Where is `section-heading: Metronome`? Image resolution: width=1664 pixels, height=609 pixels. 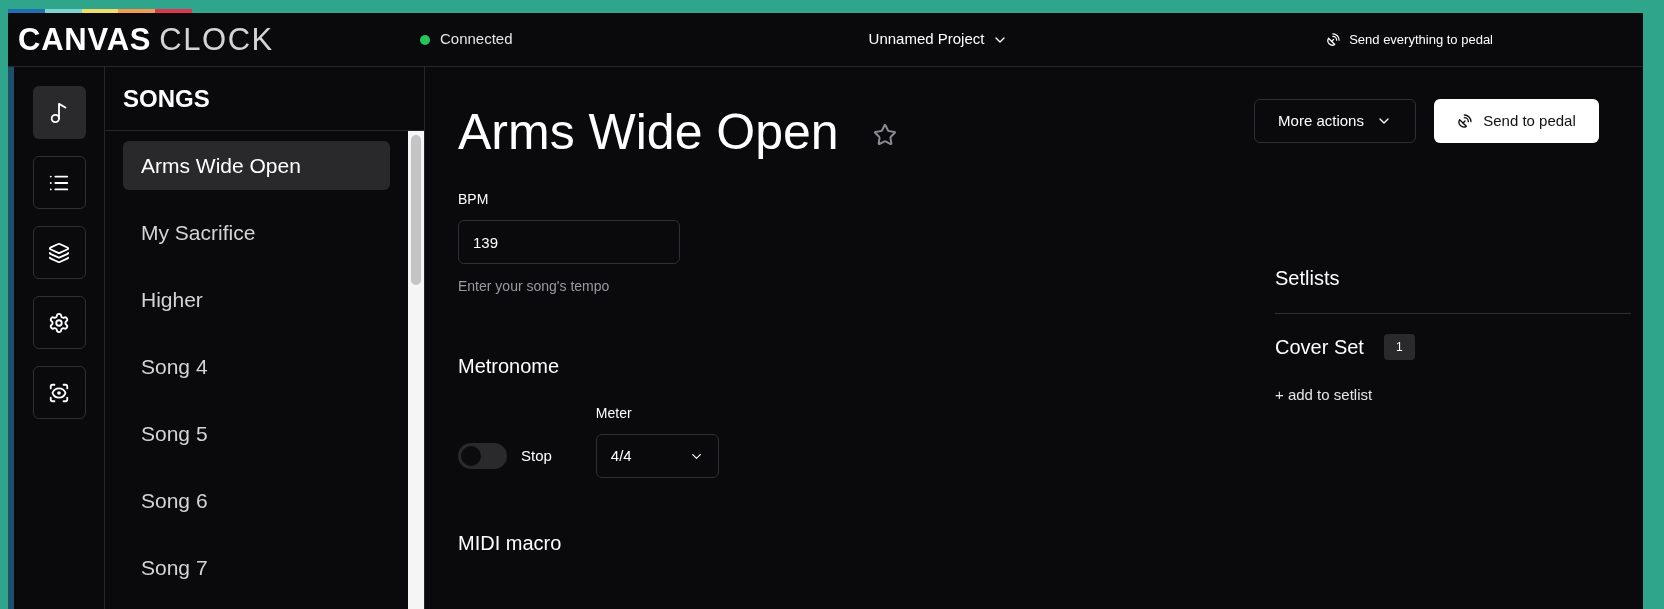 section-heading: Metronome is located at coordinates (509, 366).